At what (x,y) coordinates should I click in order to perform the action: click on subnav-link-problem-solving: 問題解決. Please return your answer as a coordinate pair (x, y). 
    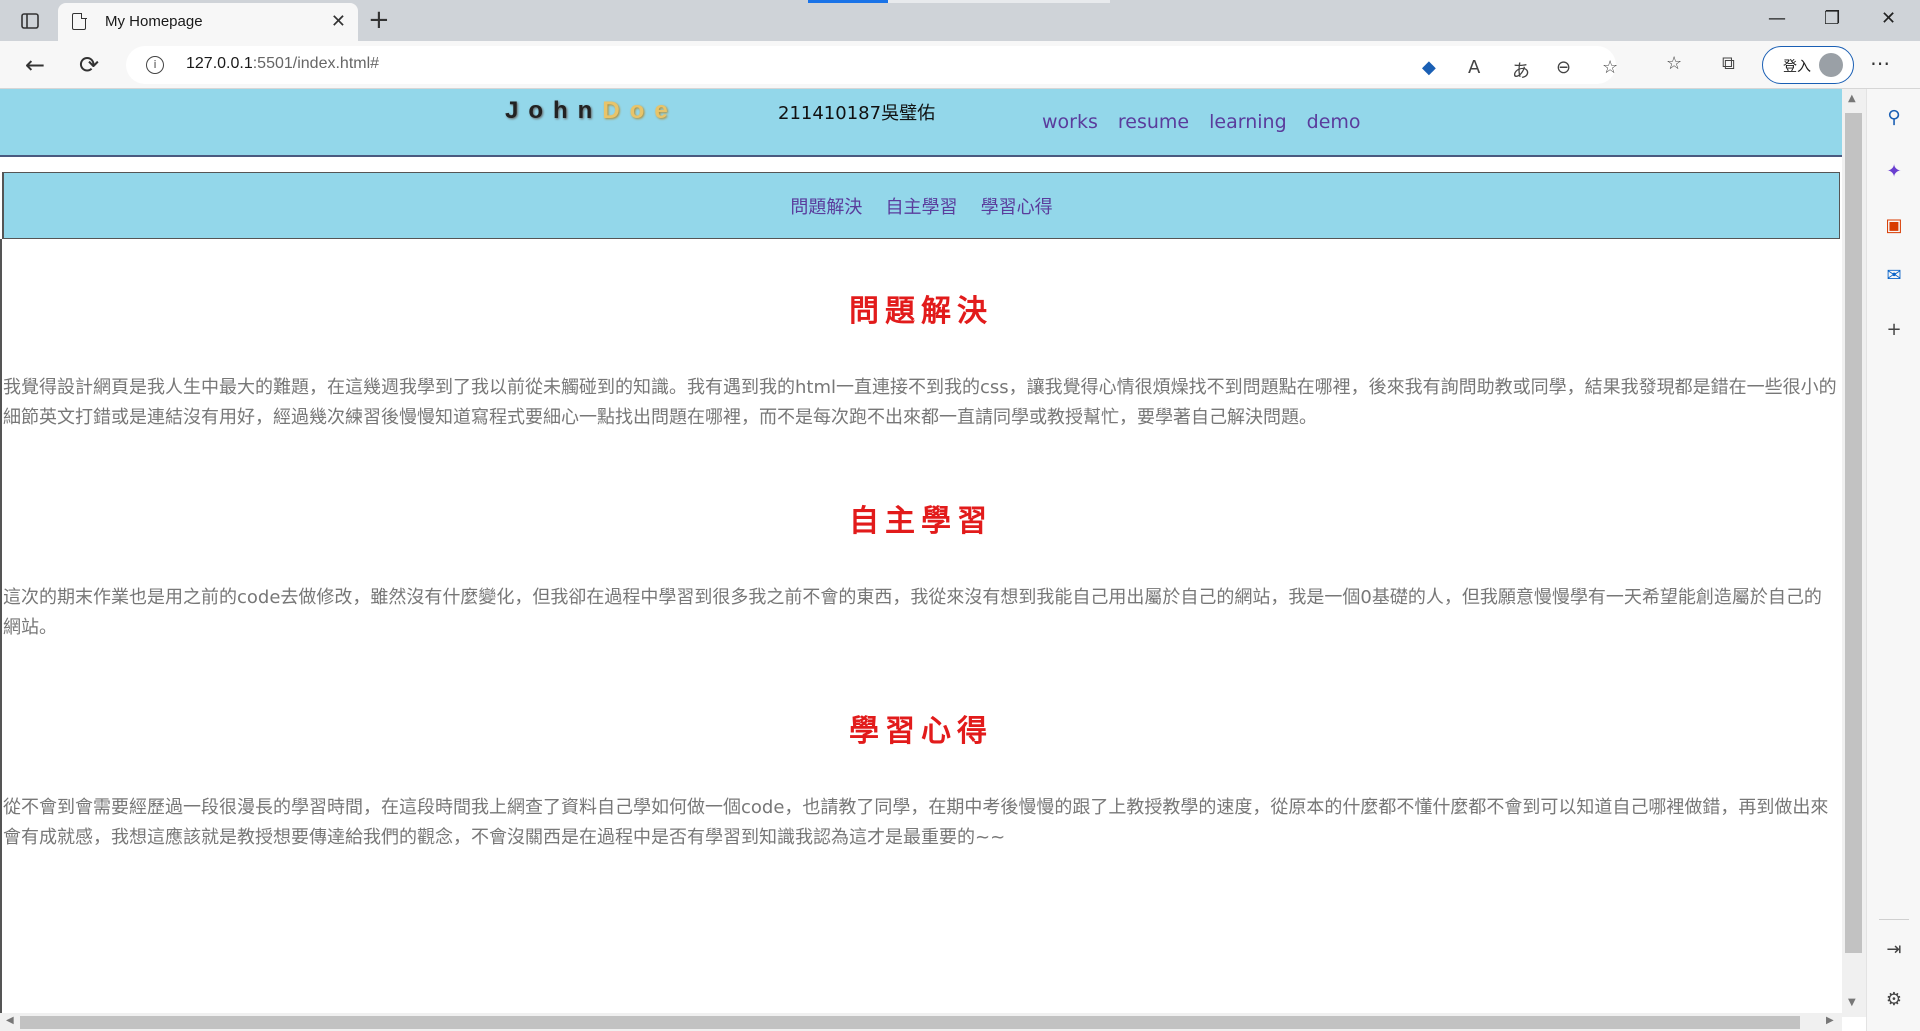
    Looking at the image, I should click on (826, 207).